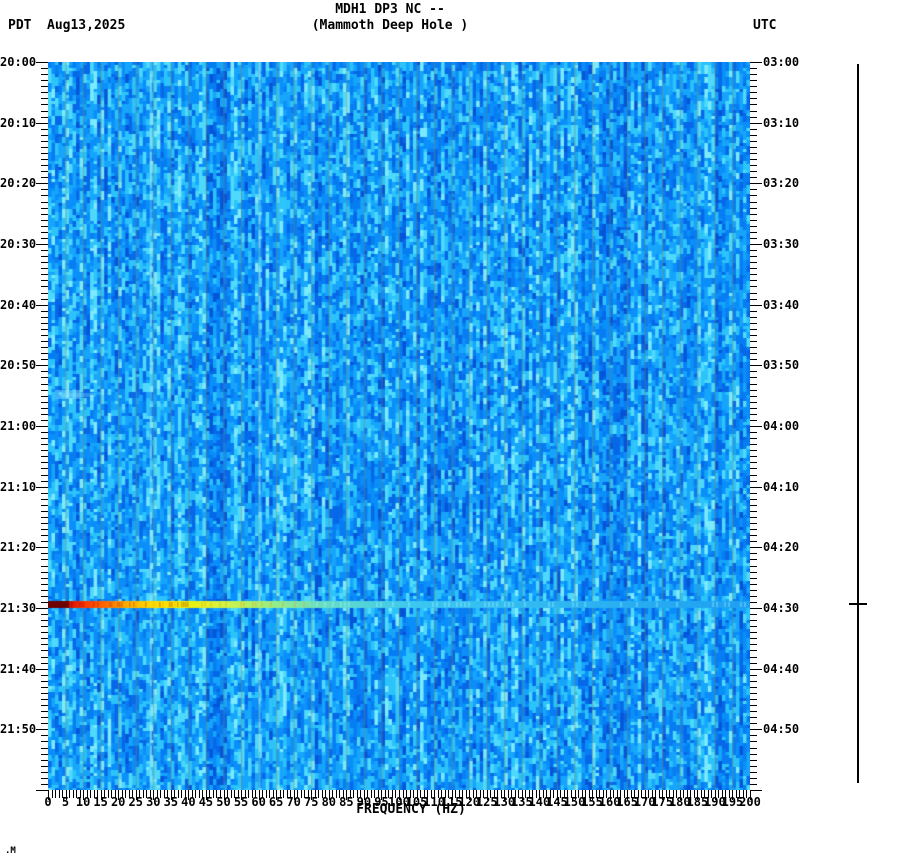  What do you see at coordinates (18, 122) in the screenshot?
I see `left-time-label: 20:10` at bounding box center [18, 122].